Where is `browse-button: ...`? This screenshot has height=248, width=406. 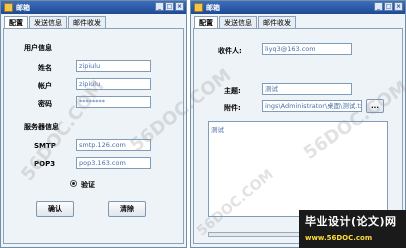
browse-button: ... is located at coordinates (375, 106).